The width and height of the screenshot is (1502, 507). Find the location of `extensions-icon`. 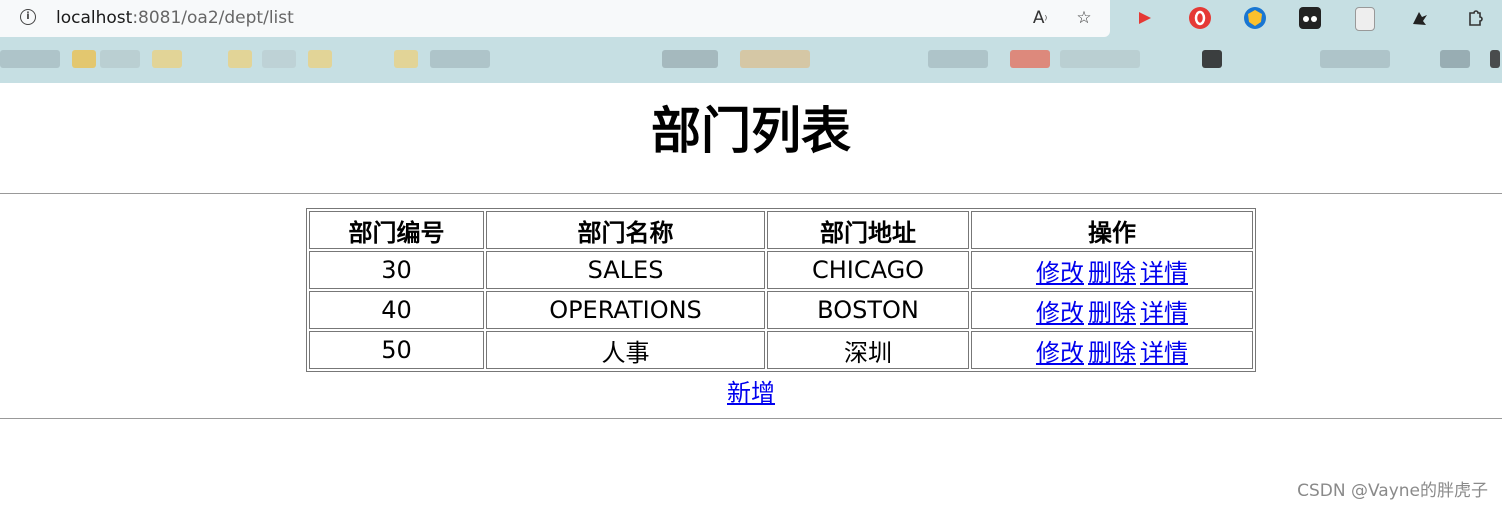

extensions-icon is located at coordinates (1475, 18).